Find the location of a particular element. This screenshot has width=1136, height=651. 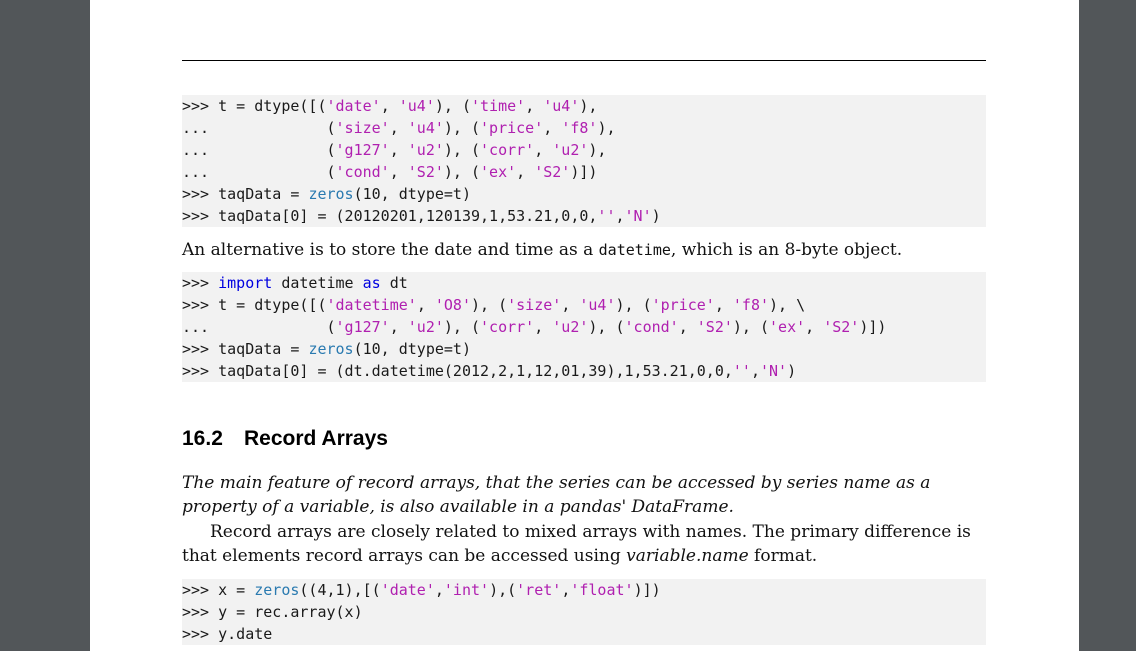

code-token: >>> is located at coordinates (200, 283).